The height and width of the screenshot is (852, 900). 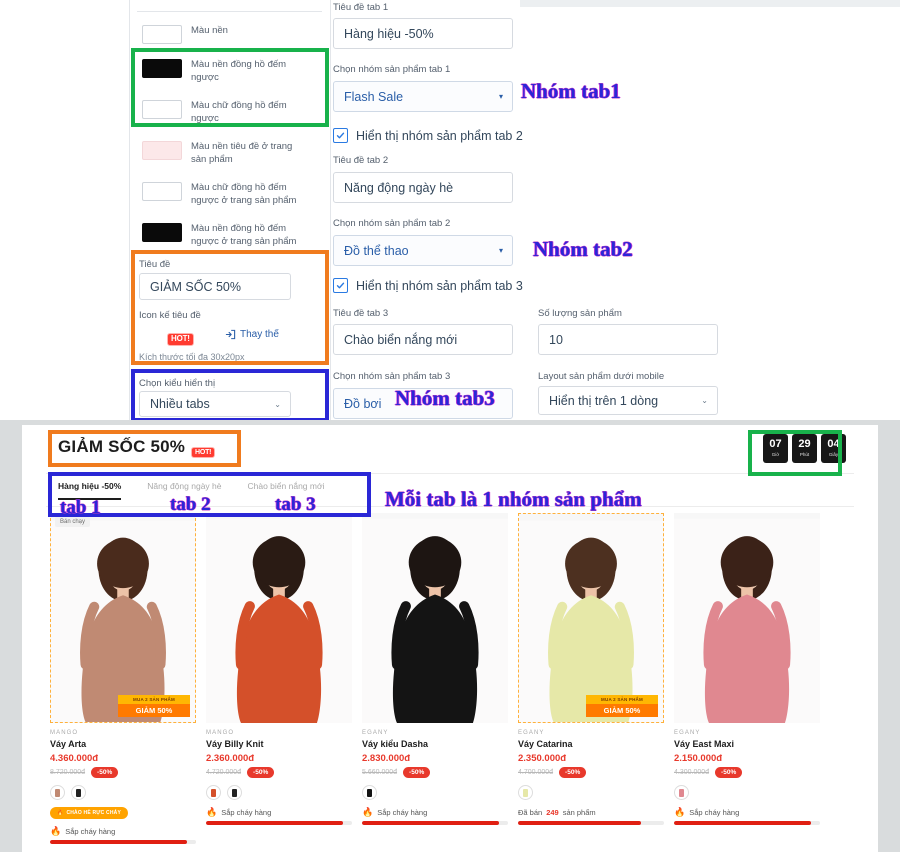 I want to click on tab1-group-select: Flash Sale ▾, so click(x=423, y=96).